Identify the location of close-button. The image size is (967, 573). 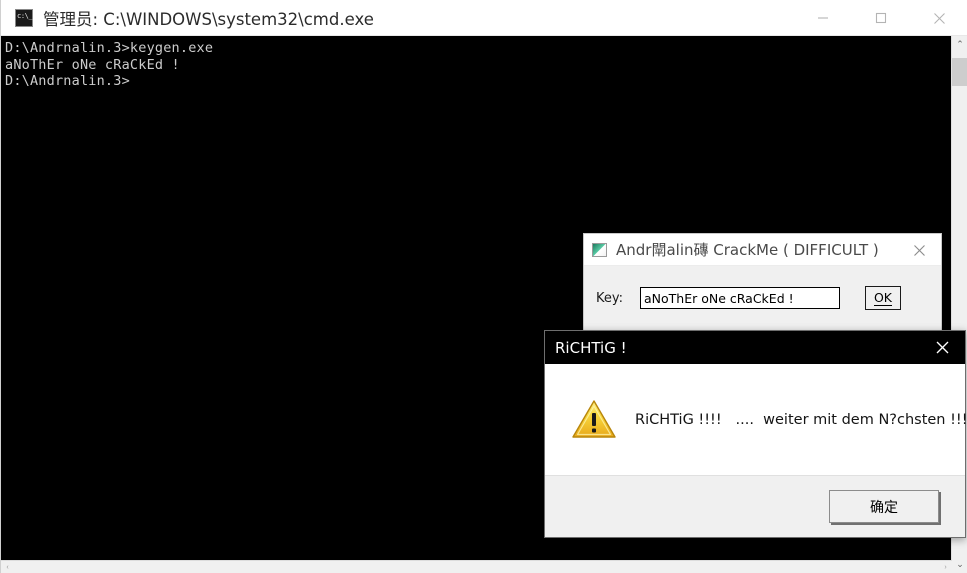
(938, 18).